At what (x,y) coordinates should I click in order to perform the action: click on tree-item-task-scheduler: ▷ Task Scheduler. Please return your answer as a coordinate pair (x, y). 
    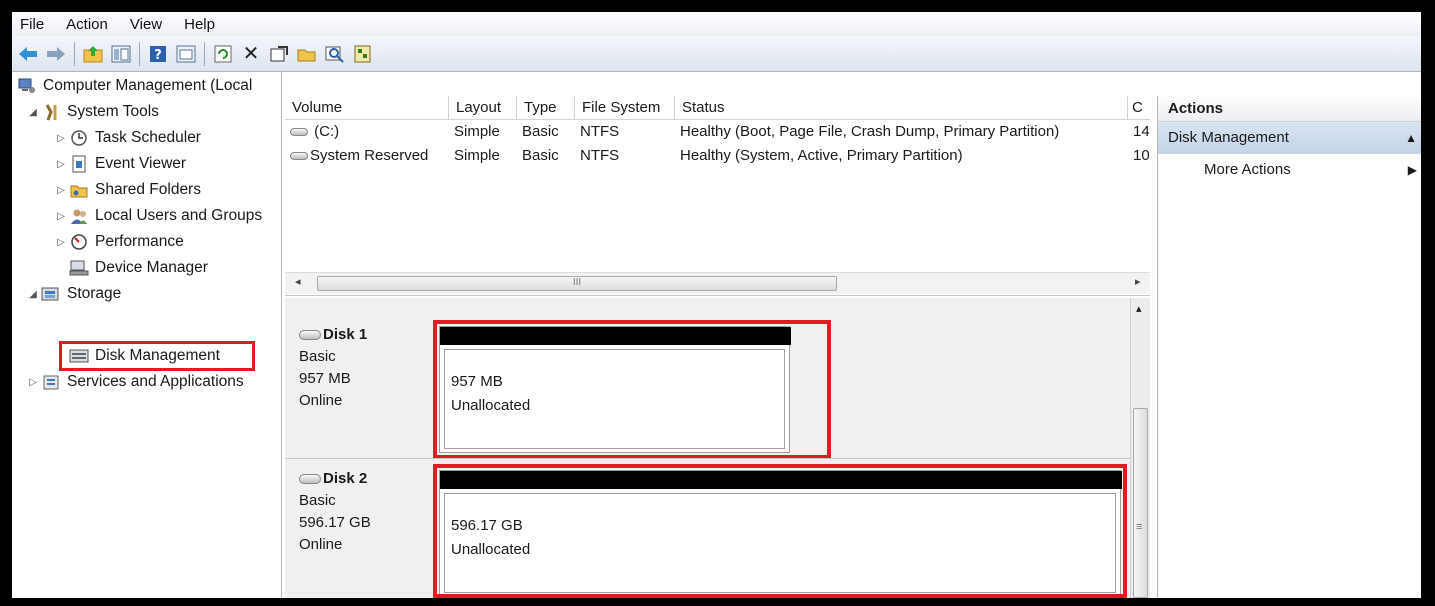
    Looking at the image, I should click on (127, 138).